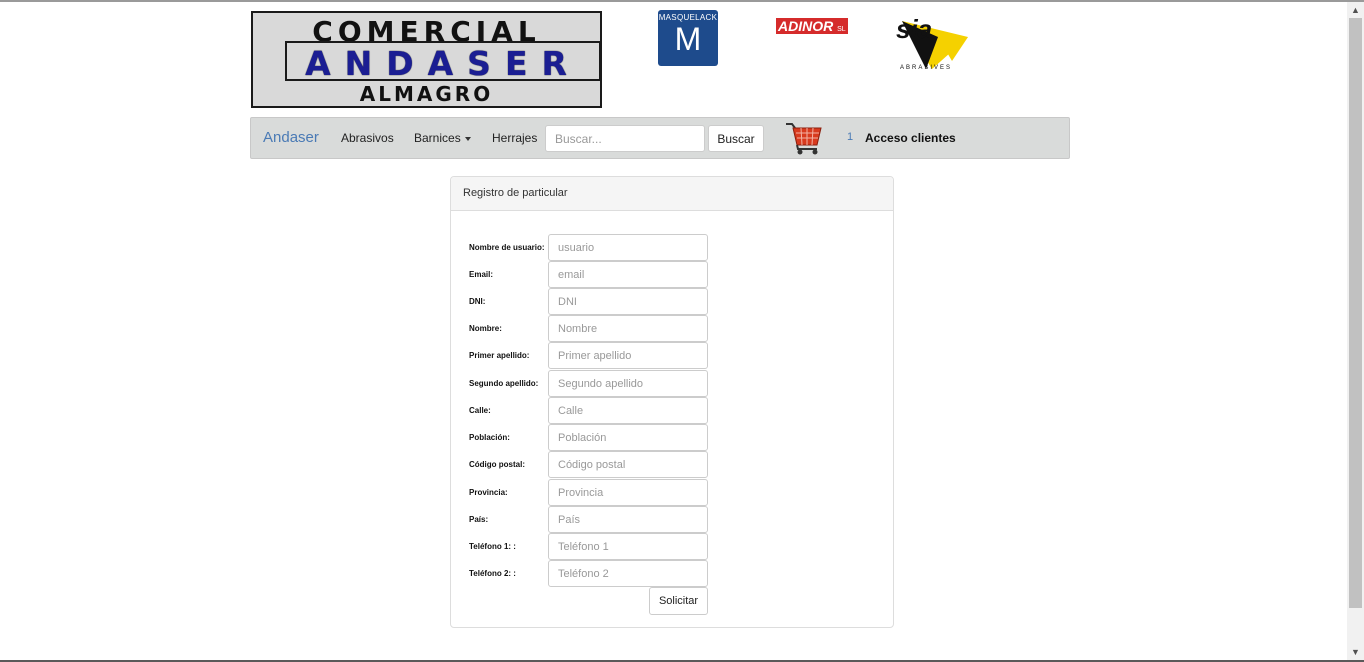  I want to click on form-row-poblacion: Población:, so click(599, 437).